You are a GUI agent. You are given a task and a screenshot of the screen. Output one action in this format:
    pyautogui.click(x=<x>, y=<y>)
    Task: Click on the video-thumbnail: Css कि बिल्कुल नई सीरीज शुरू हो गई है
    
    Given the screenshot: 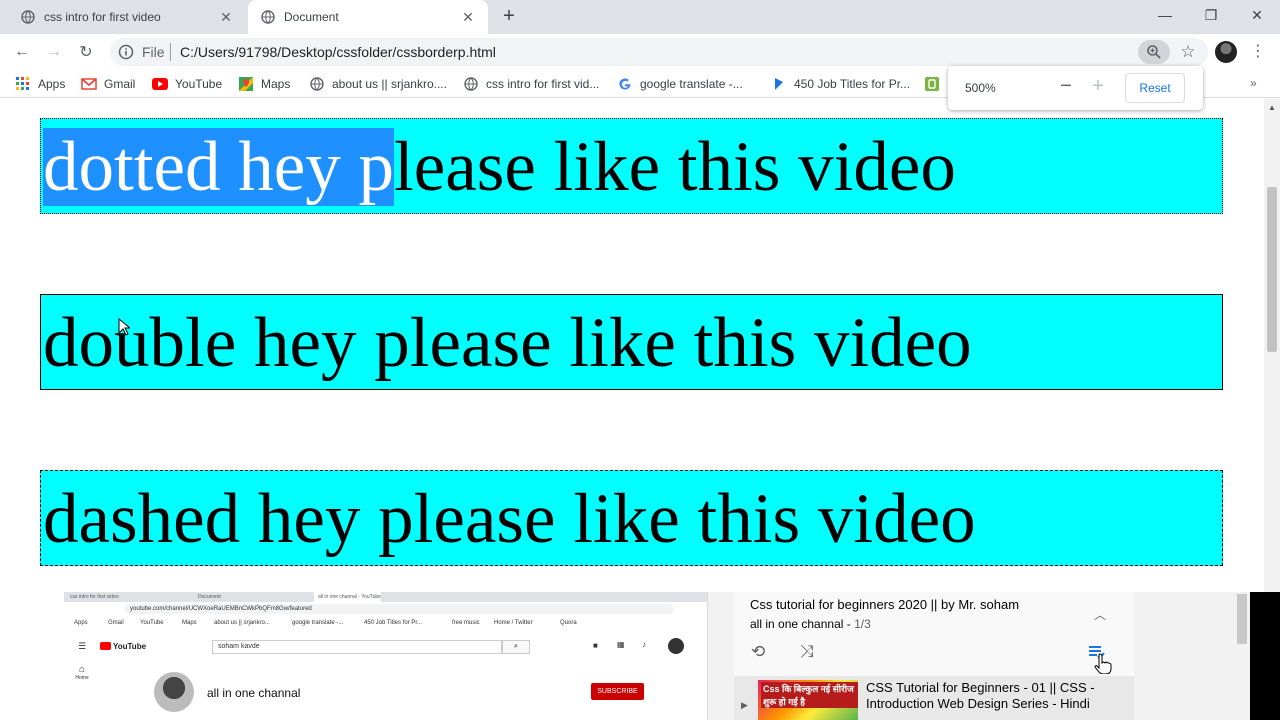 What is the action you would take?
    pyautogui.click(x=808, y=700)
    